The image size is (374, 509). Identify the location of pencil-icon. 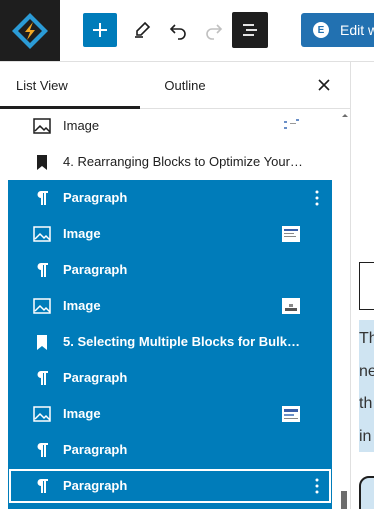
(143, 29).